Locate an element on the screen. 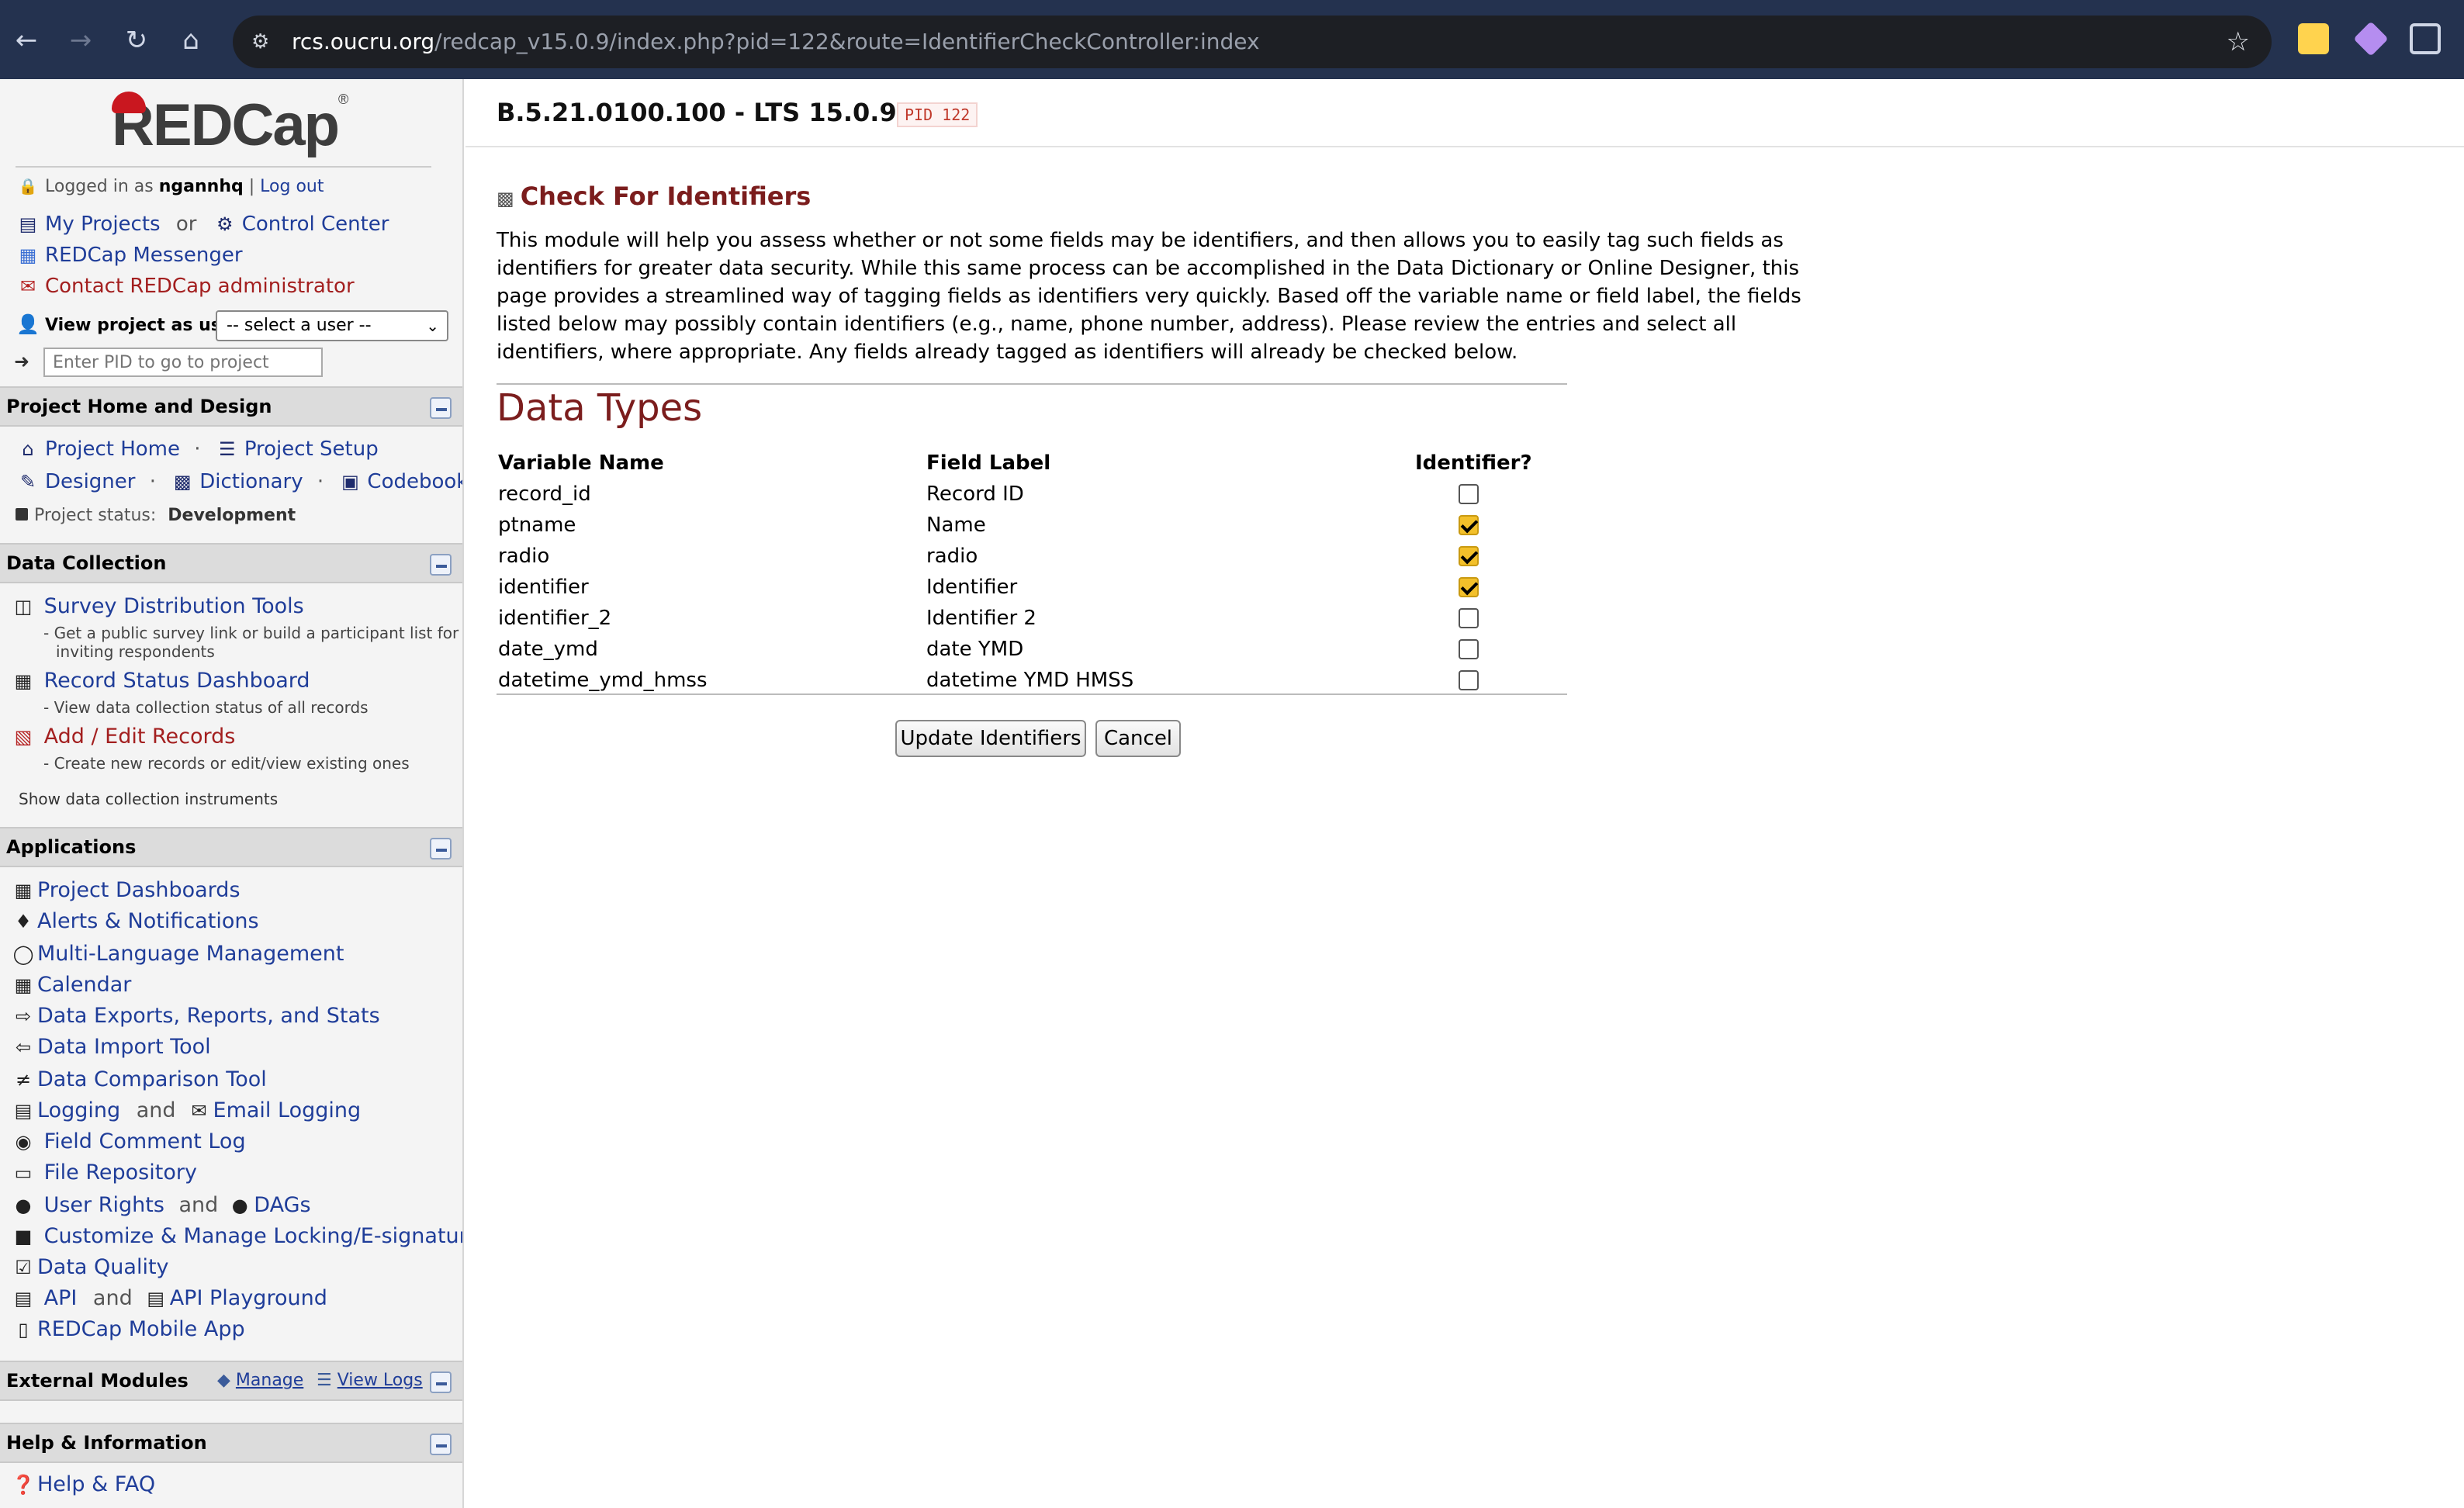  app-item: ▯ REDCap Mobile App is located at coordinates (127, 1329).